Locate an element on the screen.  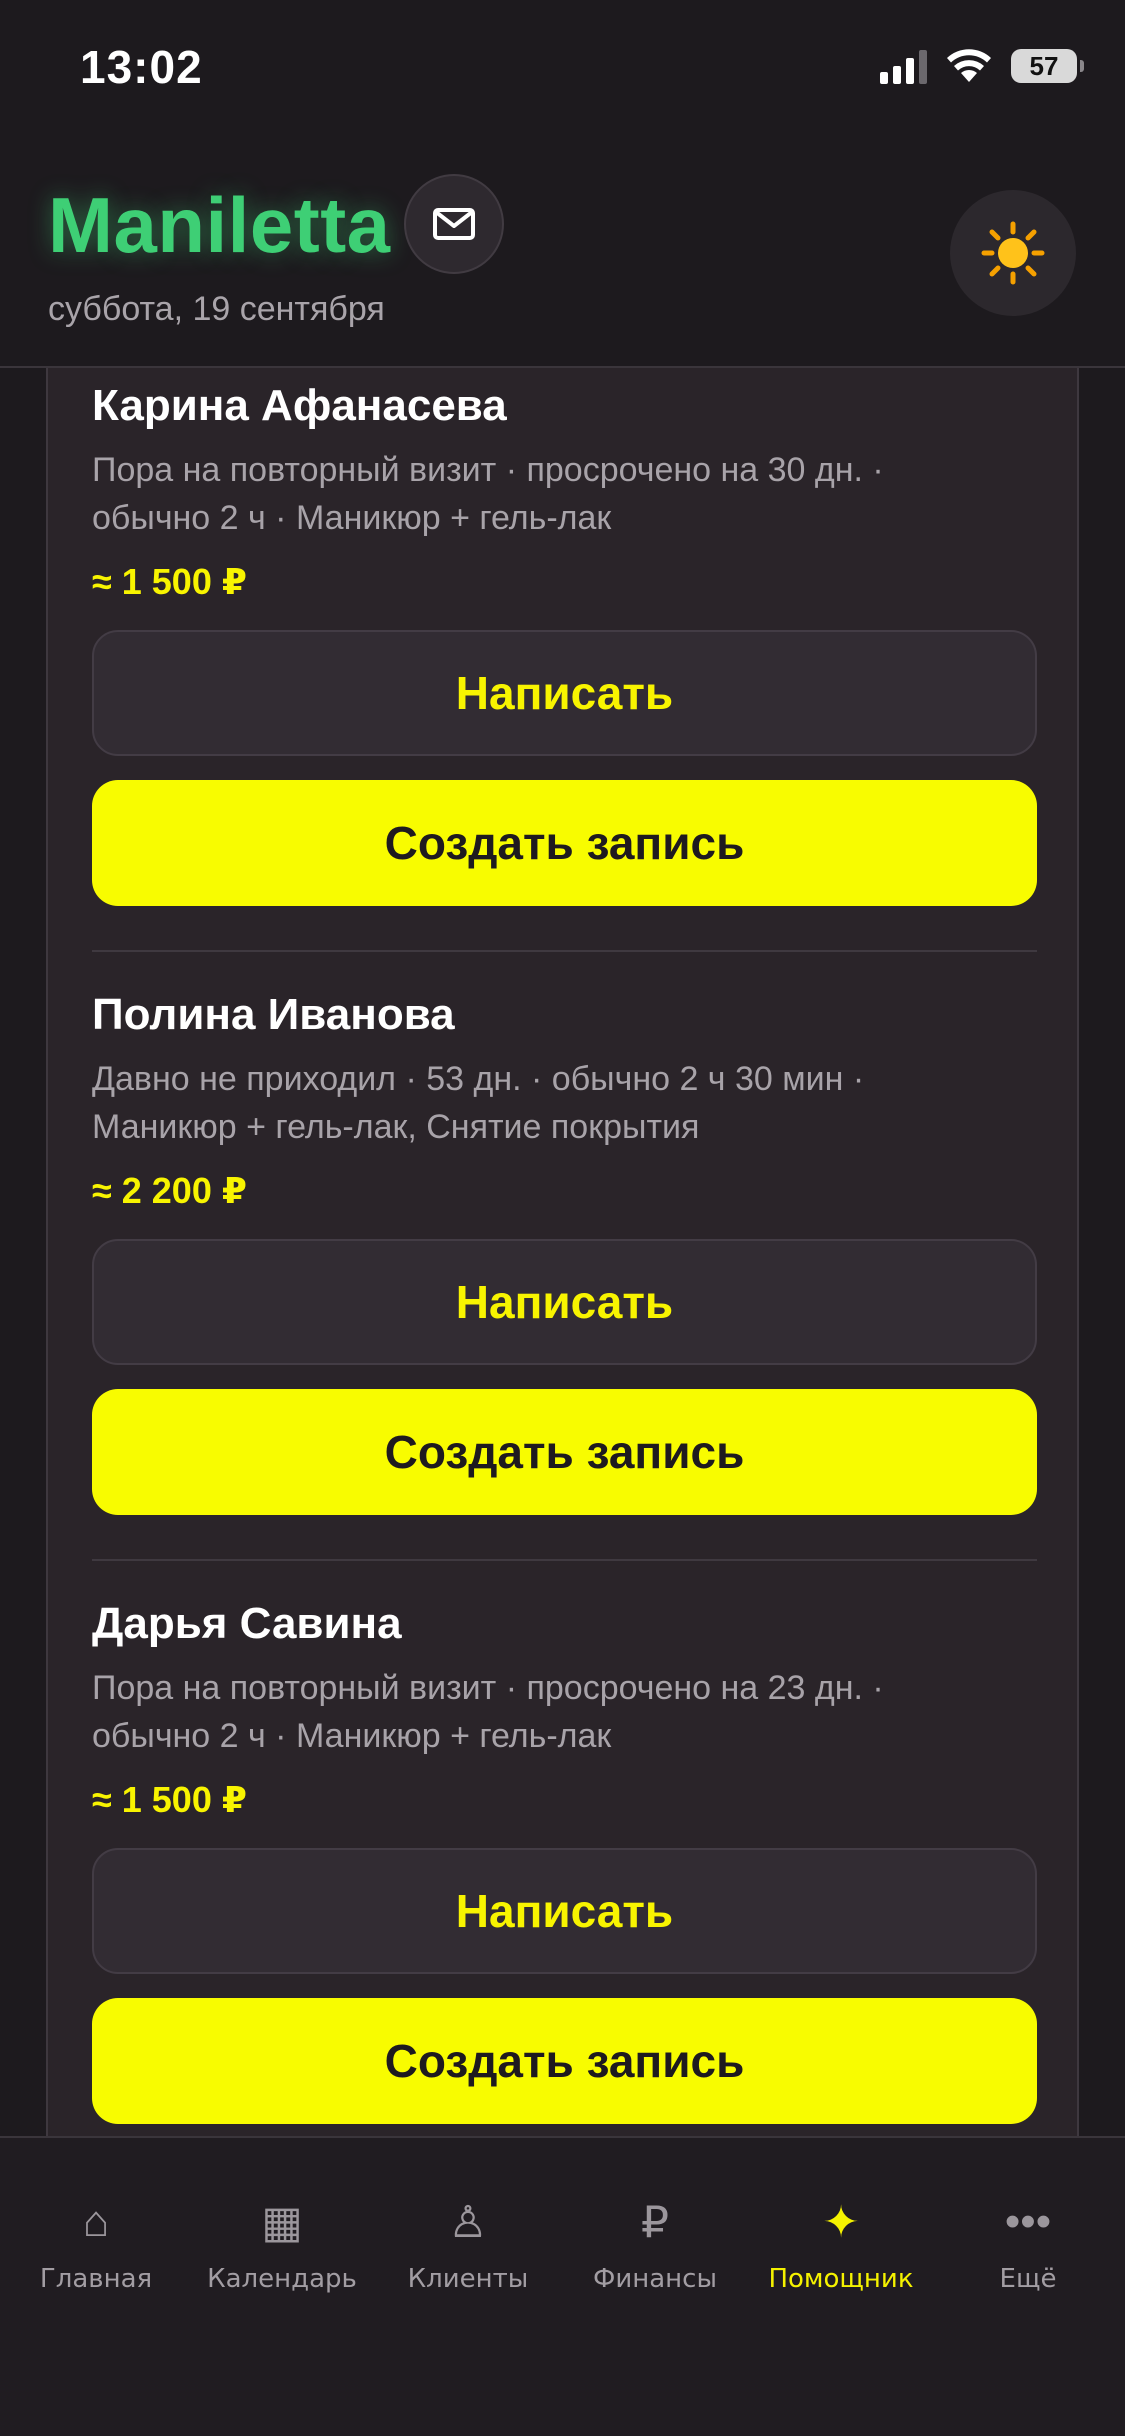
client-name: Дарья Савина is located at coordinates (247, 1623).